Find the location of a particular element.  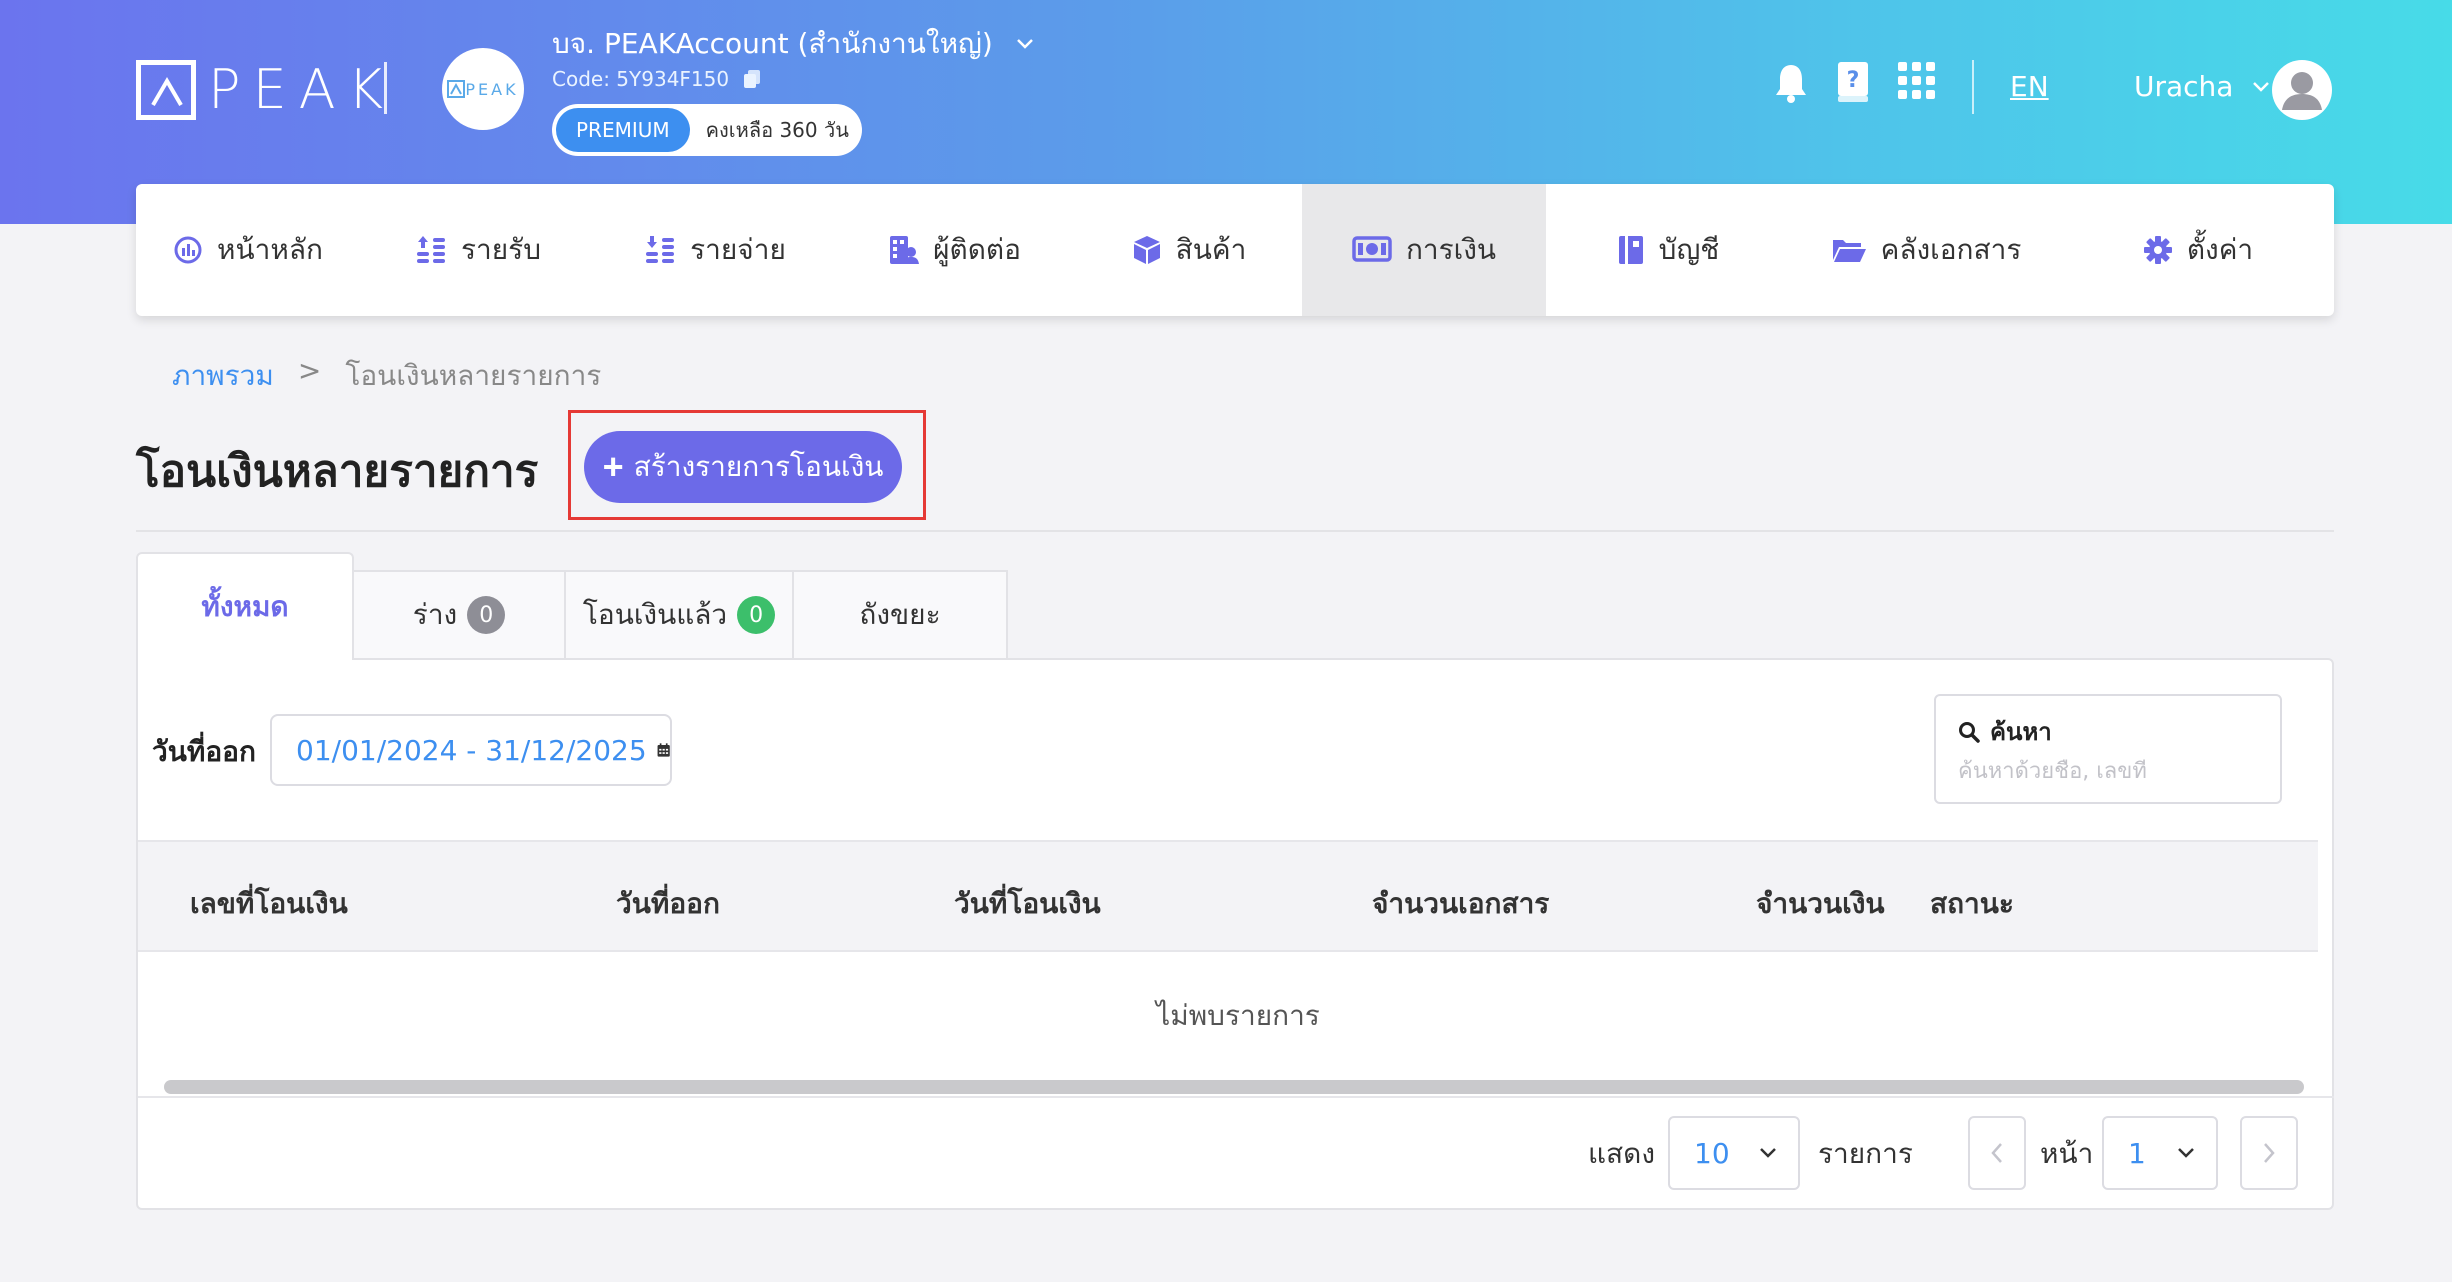

search-input is located at coordinates (2108, 771).